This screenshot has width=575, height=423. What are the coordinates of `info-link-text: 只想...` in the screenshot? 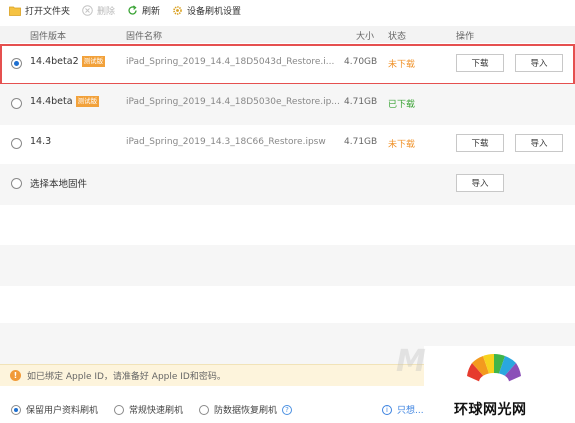 It's located at (410, 411).